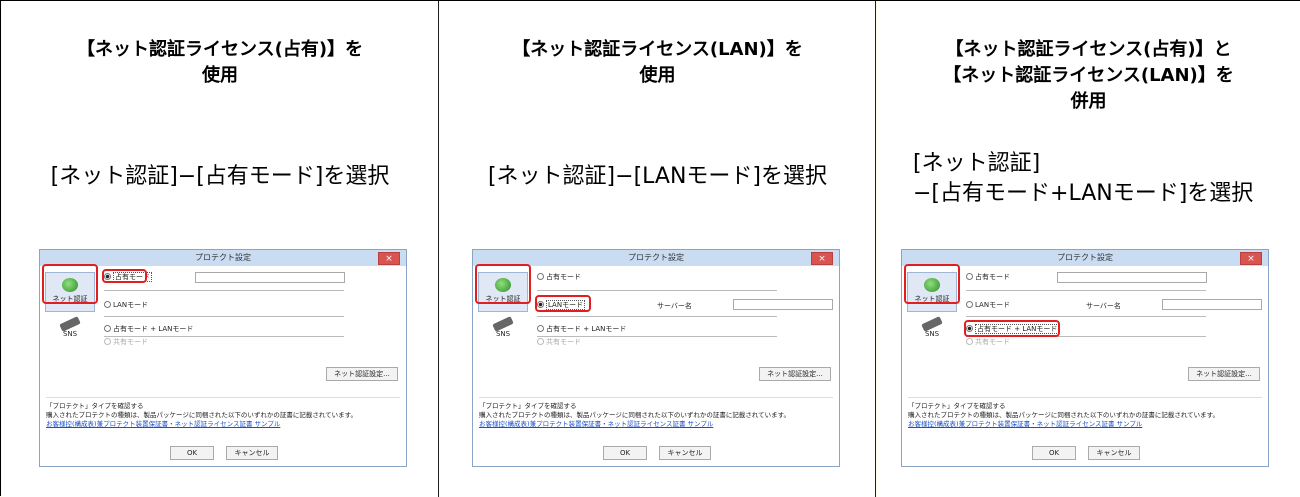 This screenshot has height=497, width=1300. I want to click on heading-line: 併用, so click(1088, 101).